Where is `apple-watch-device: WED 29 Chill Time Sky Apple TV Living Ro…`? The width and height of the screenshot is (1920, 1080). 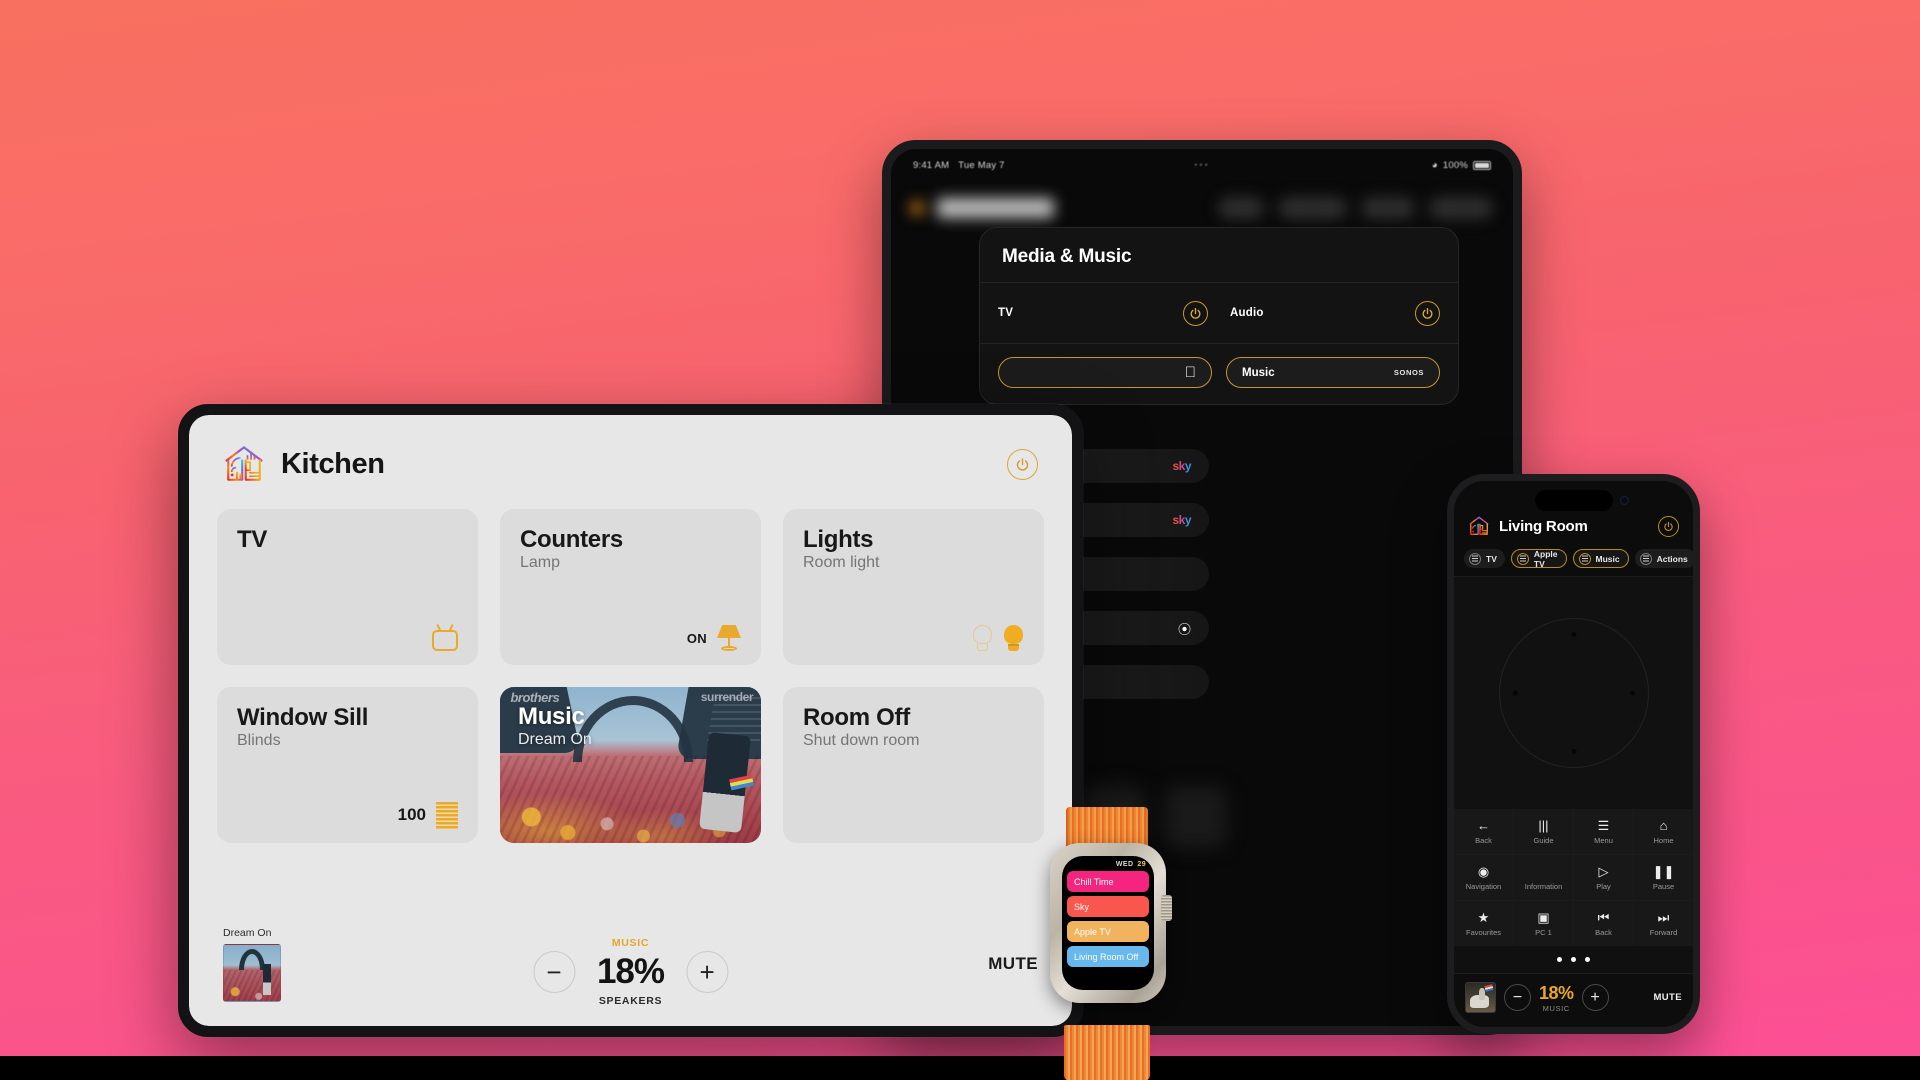
apple-watch-device: WED 29 Chill Time Sky Apple TV Living Ro… is located at coordinates (1108, 943).